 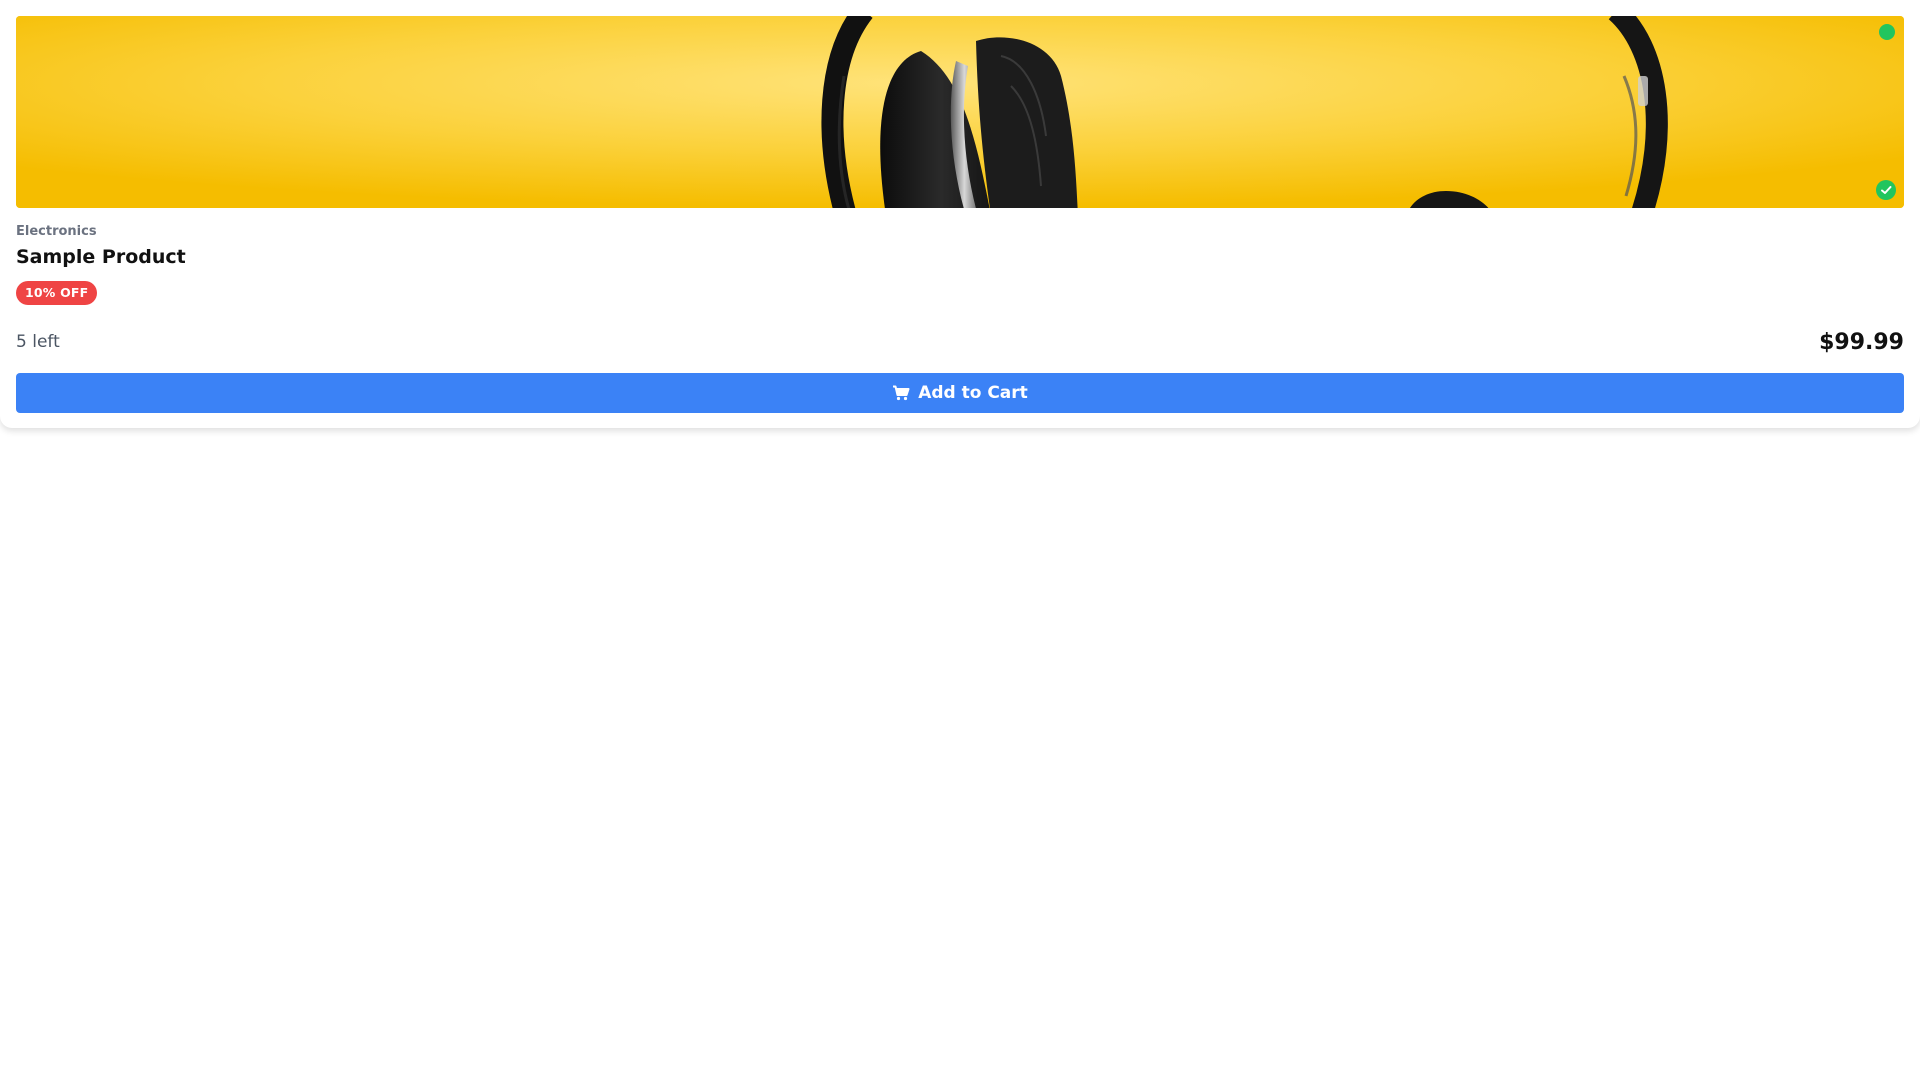 I want to click on product-category: Electronics, so click(x=56, y=231).